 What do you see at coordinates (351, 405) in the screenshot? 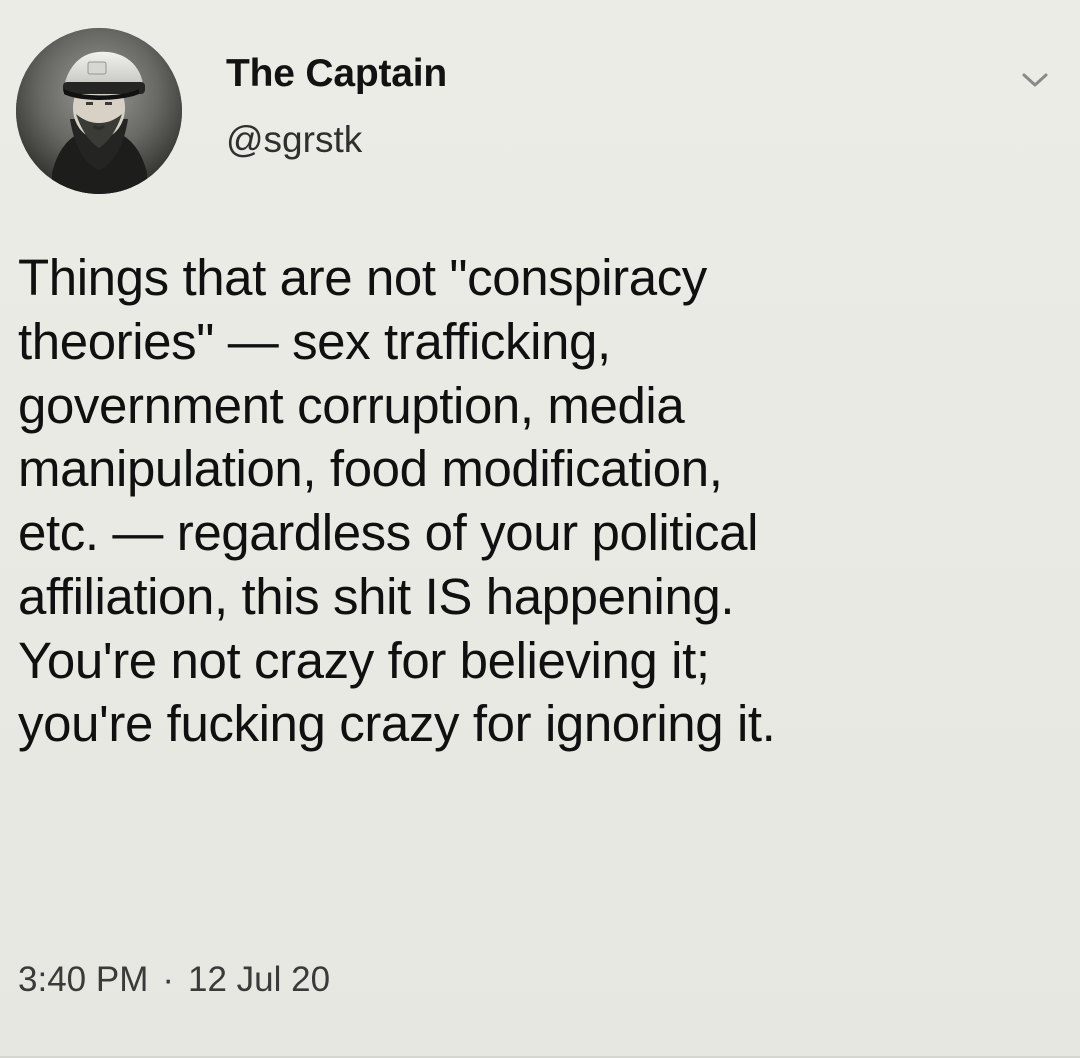
I see `tweet-line: government corruption, media` at bounding box center [351, 405].